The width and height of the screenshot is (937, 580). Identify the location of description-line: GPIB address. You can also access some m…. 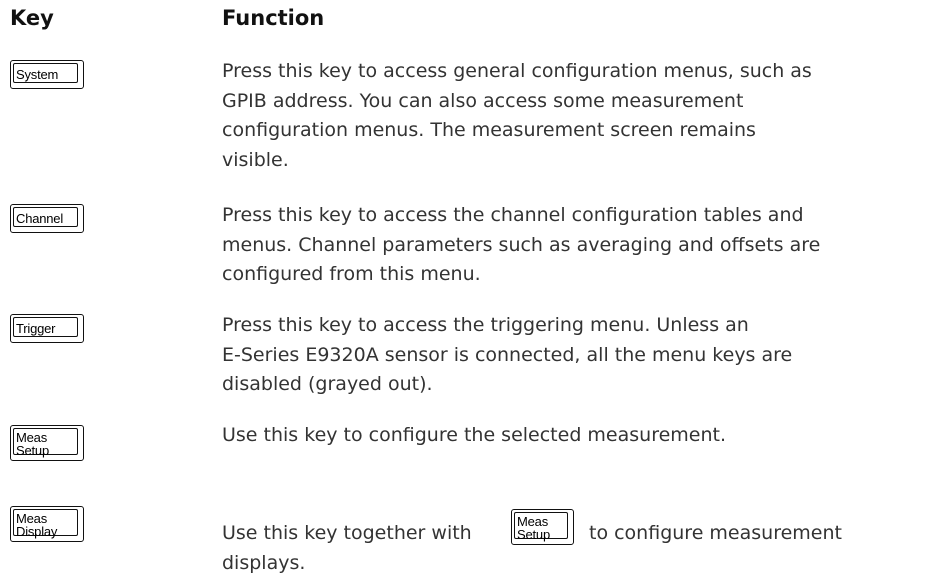
(483, 100).